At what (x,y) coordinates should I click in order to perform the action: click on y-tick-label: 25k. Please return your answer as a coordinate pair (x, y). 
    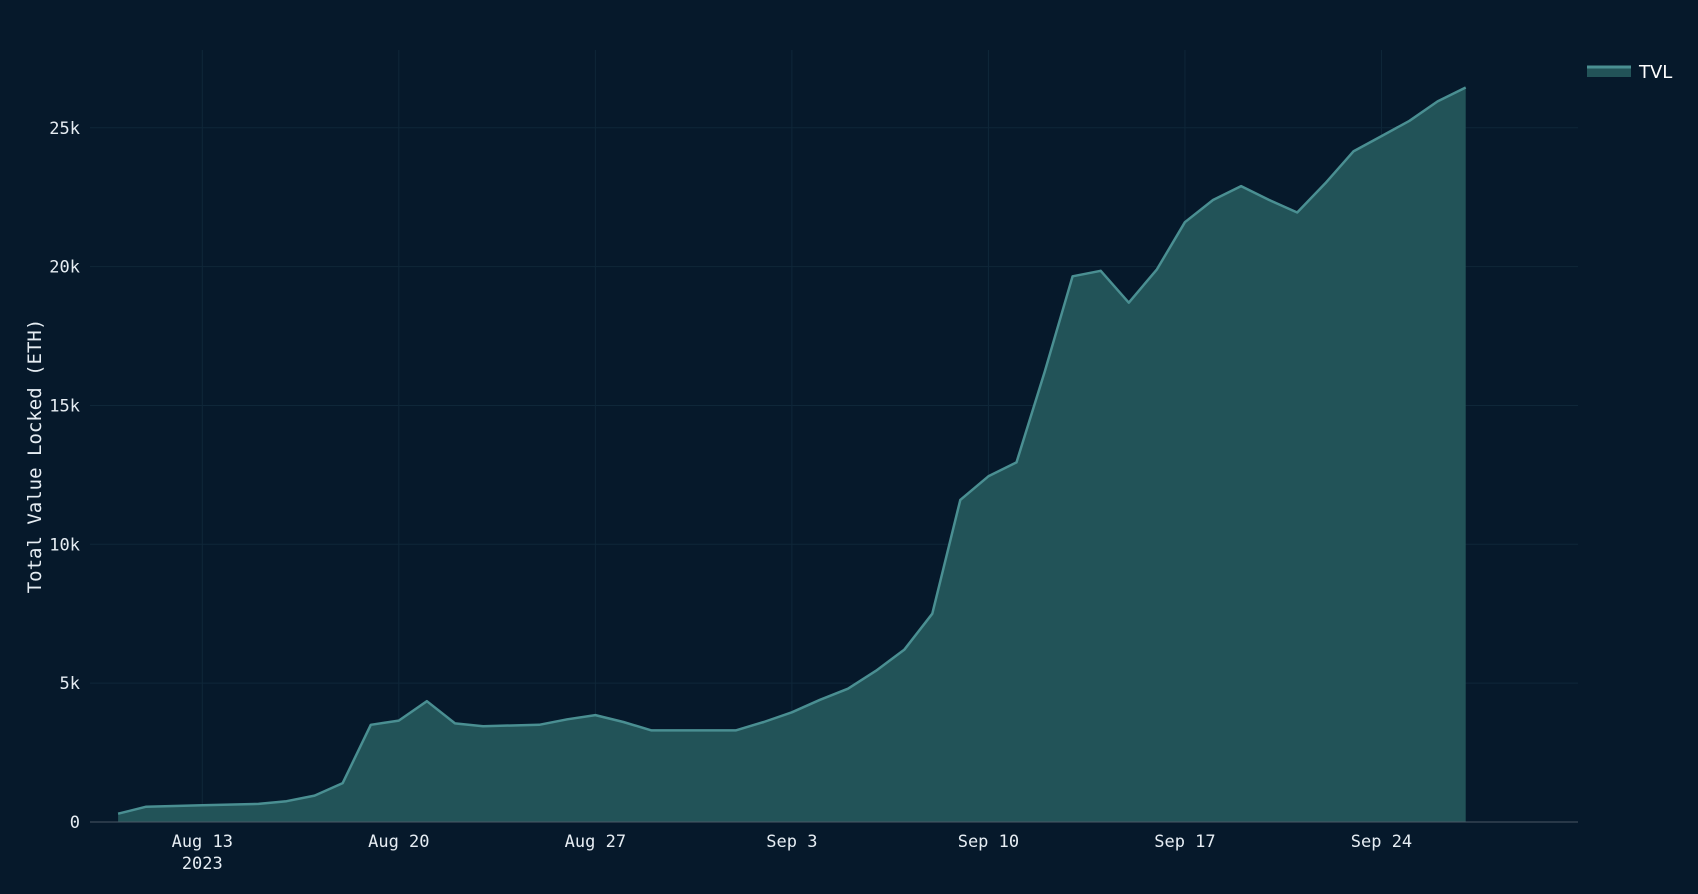
    Looking at the image, I should click on (64, 129).